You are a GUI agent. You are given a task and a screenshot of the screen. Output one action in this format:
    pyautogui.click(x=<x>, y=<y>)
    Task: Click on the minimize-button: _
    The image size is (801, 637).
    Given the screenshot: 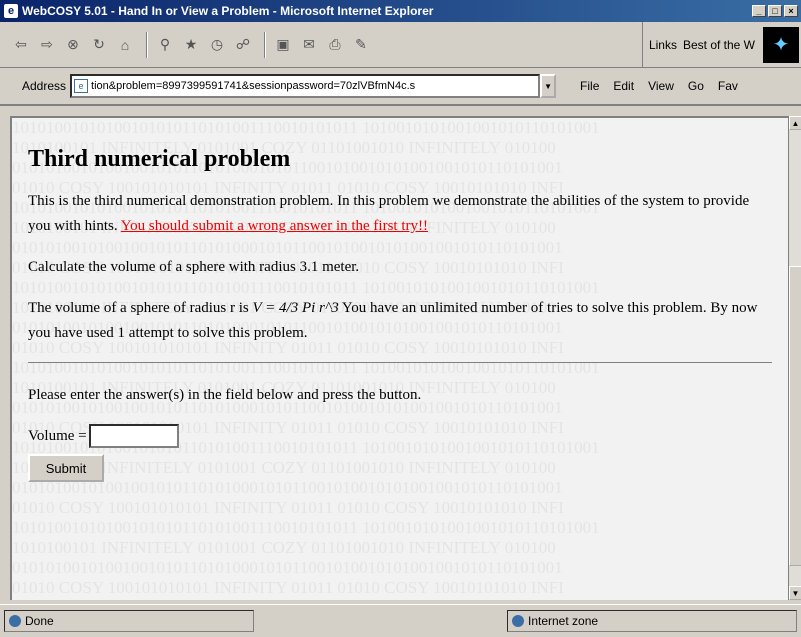 What is the action you would take?
    pyautogui.click(x=759, y=11)
    